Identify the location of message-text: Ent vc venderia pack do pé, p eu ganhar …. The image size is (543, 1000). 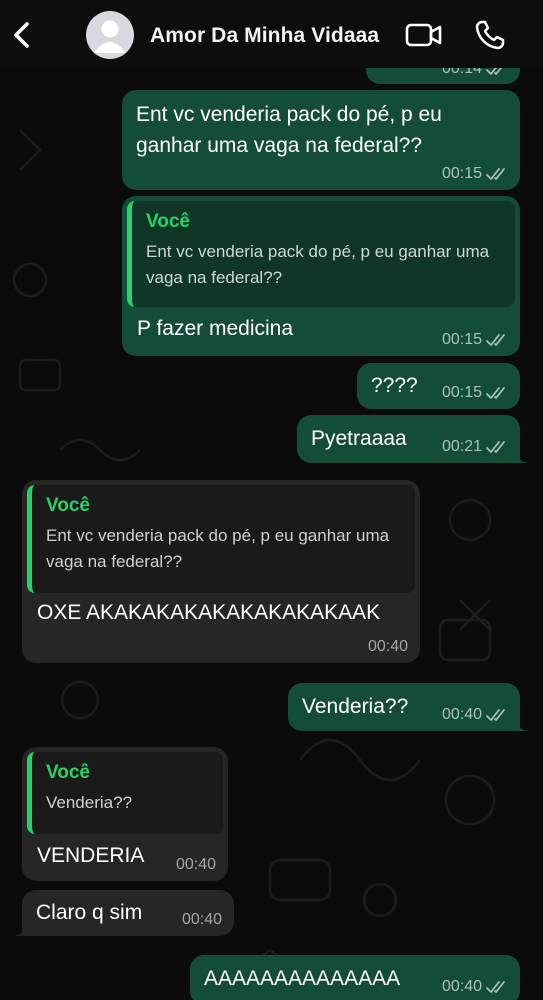
(289, 130).